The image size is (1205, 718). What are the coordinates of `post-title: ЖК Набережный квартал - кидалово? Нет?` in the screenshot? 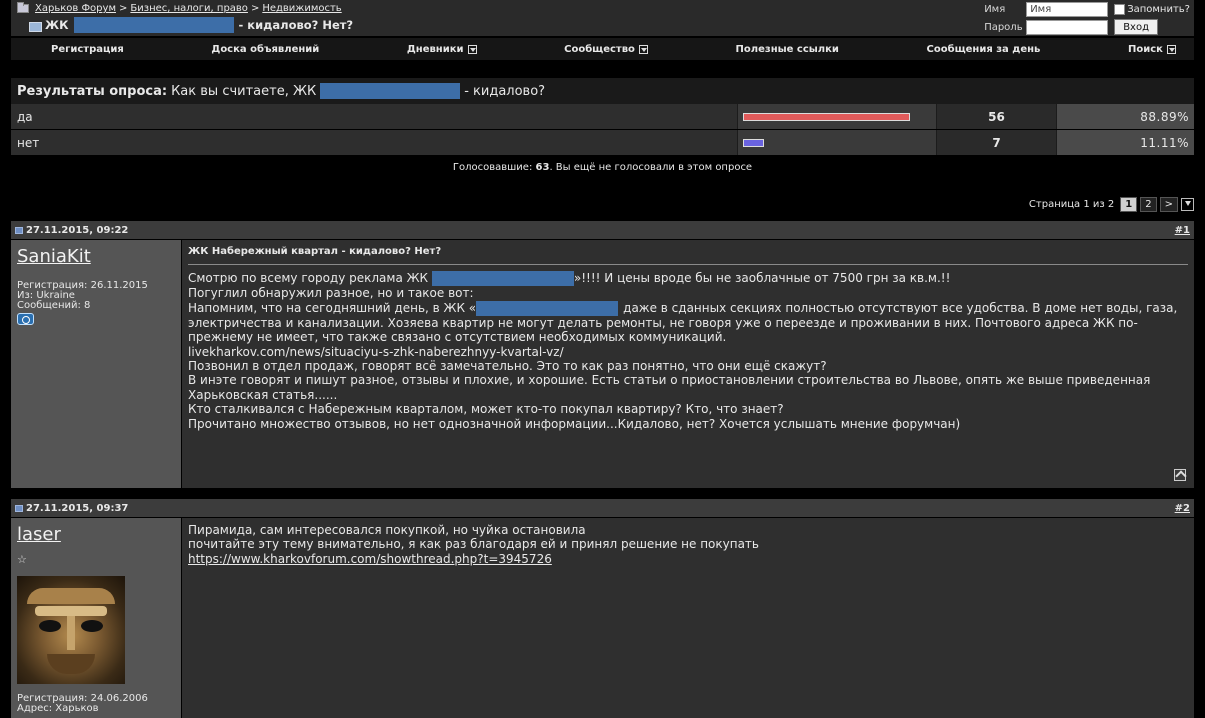 It's located at (688, 255).